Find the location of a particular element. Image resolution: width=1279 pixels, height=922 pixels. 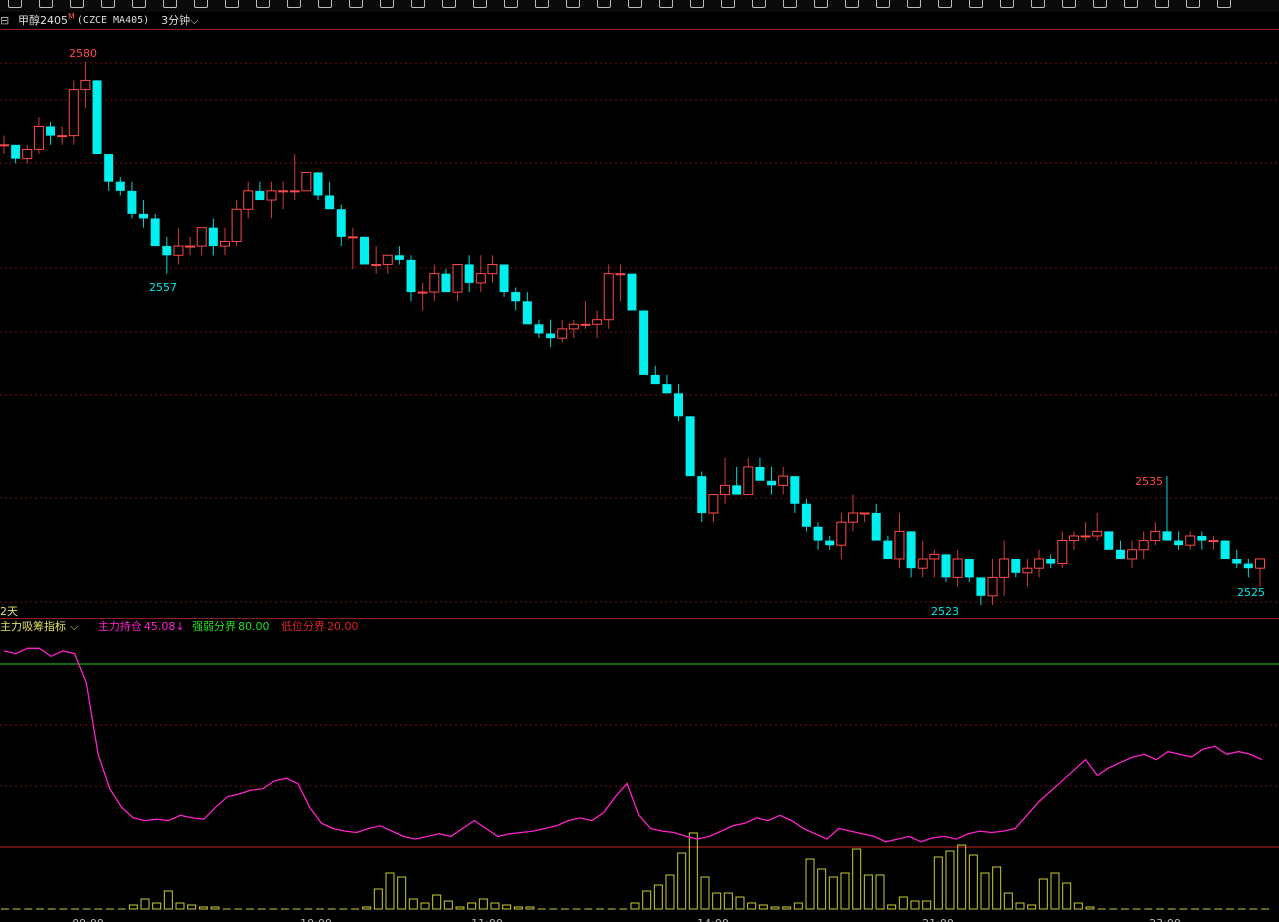

days-label: 2天 is located at coordinates (9, 611).